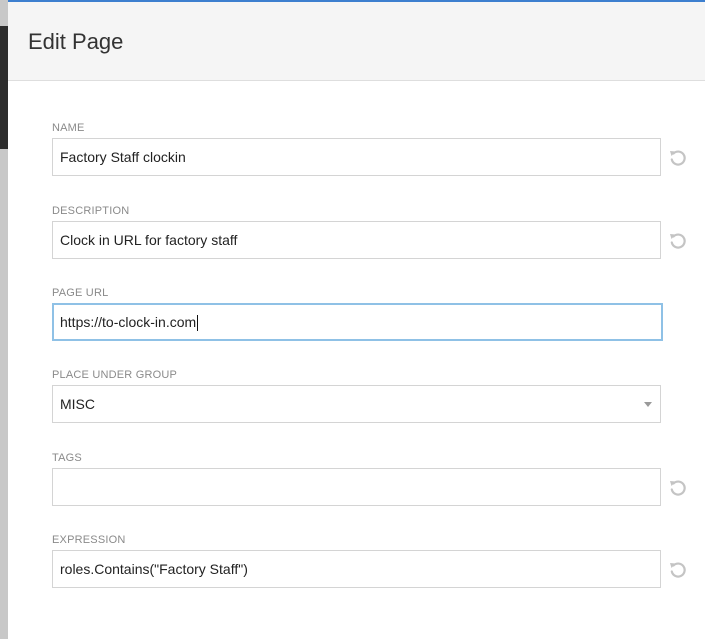 Image resolution: width=705 pixels, height=639 pixels. Describe the element at coordinates (67, 458) in the screenshot. I see `tags-label: TAGS` at that location.